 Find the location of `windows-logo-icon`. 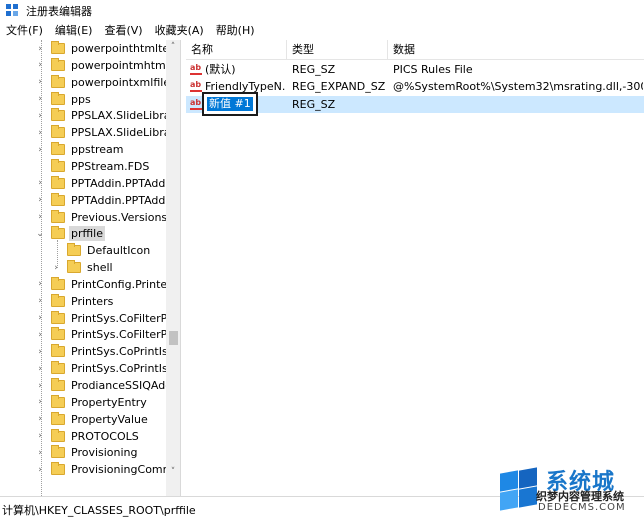

windows-logo-icon is located at coordinates (518, 489).